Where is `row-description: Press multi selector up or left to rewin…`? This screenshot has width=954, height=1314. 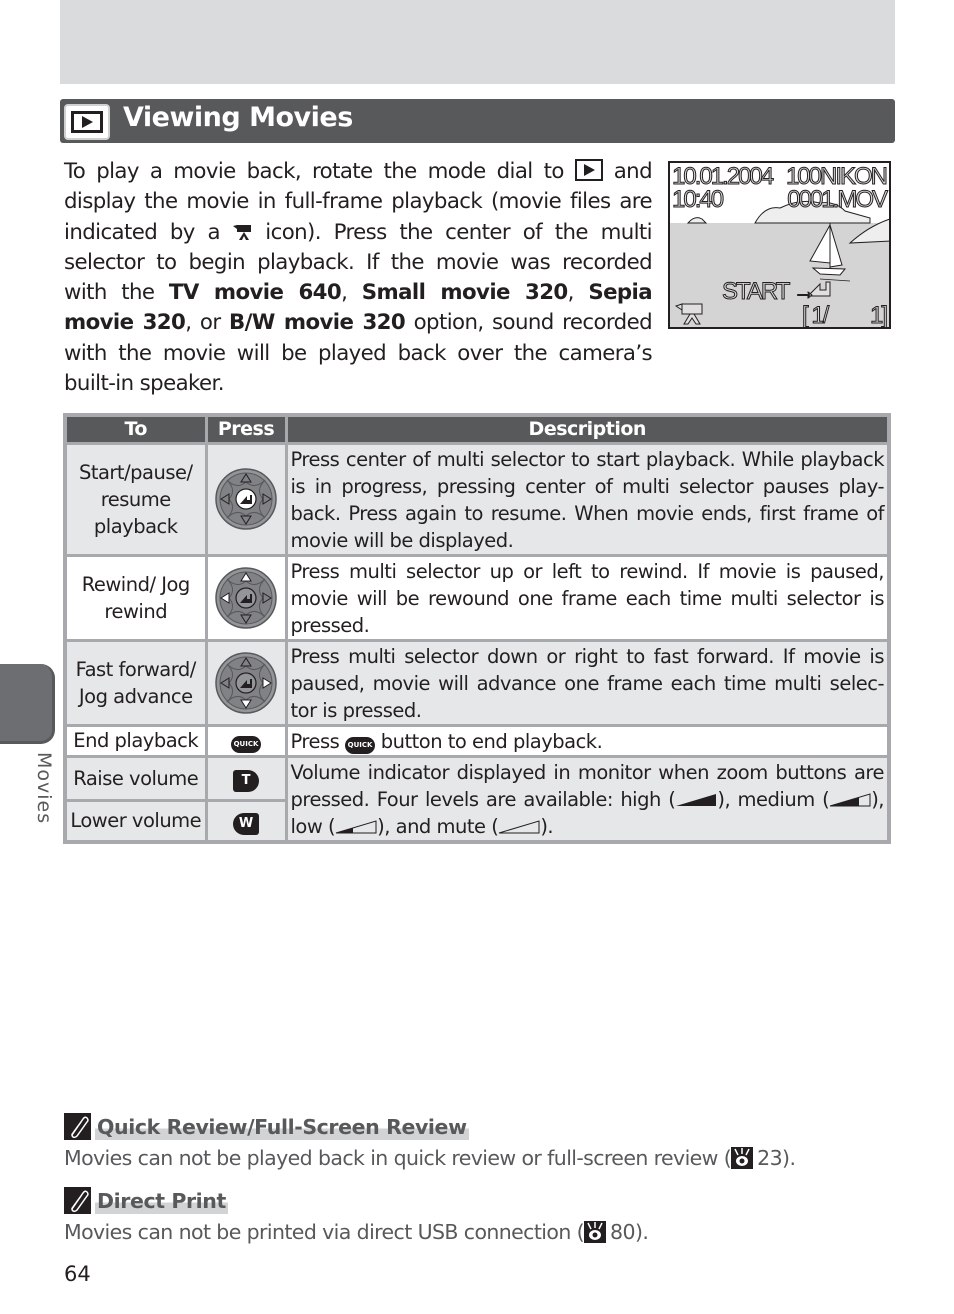 row-description: Press multi selector up or left to rewin… is located at coordinates (587, 597).